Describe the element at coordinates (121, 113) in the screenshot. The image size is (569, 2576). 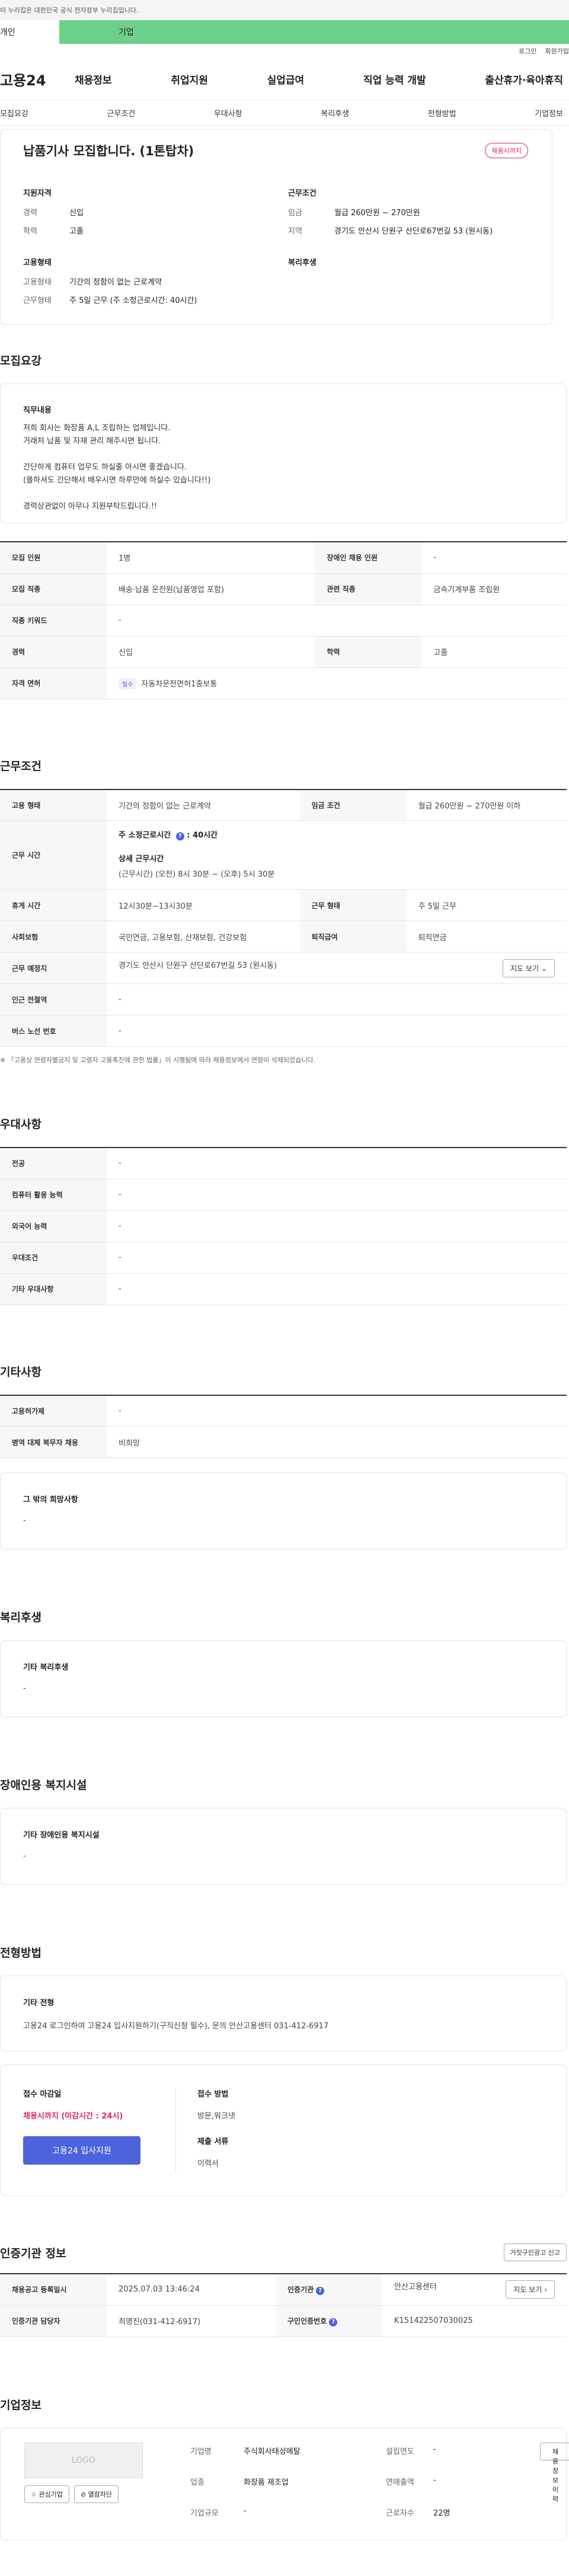
I see `subnav-conditions: 근무조건` at that location.